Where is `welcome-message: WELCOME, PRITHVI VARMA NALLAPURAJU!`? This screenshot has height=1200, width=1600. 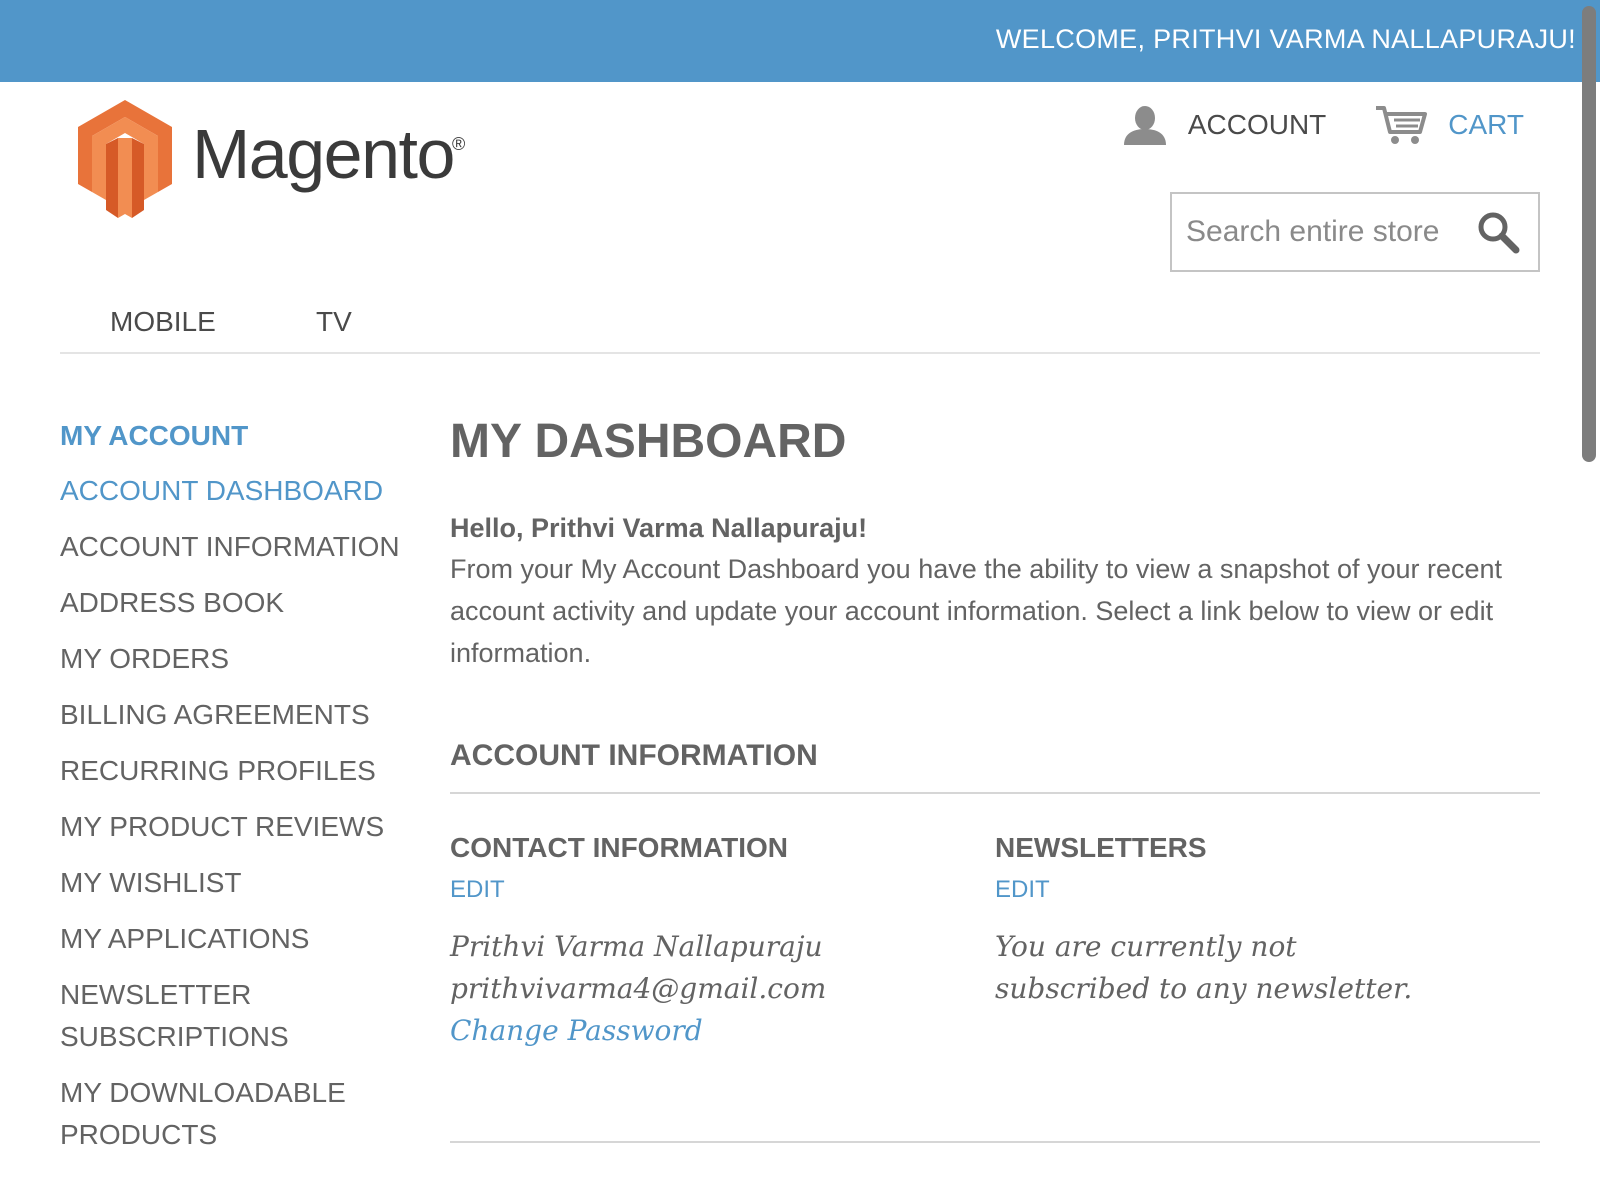
welcome-message: WELCOME, PRITHVI VARMA NALLAPURAJU! is located at coordinates (1285, 39).